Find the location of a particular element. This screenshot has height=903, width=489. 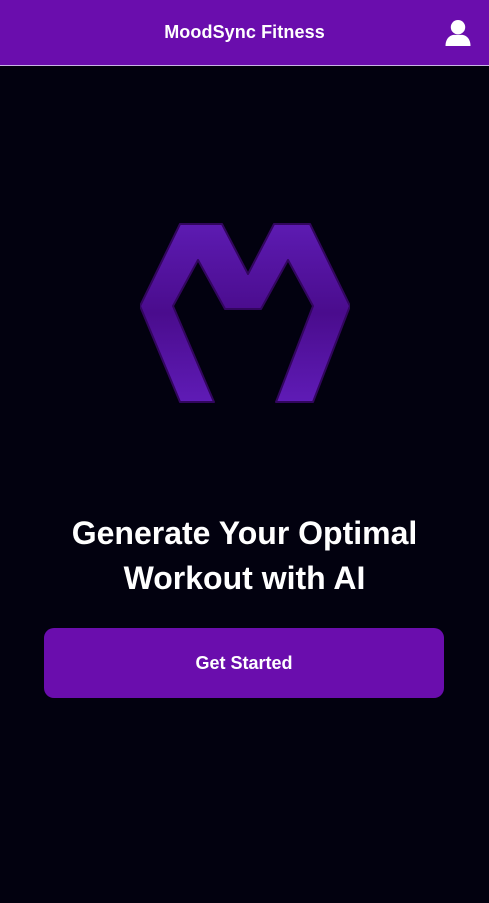

profile-button is located at coordinates (458, 33).